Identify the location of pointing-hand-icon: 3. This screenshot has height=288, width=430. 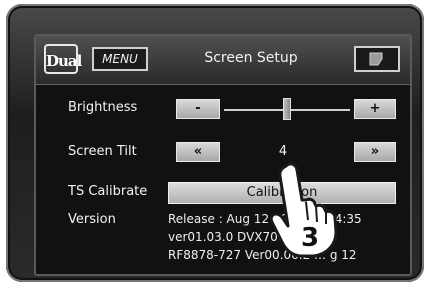
(298, 212).